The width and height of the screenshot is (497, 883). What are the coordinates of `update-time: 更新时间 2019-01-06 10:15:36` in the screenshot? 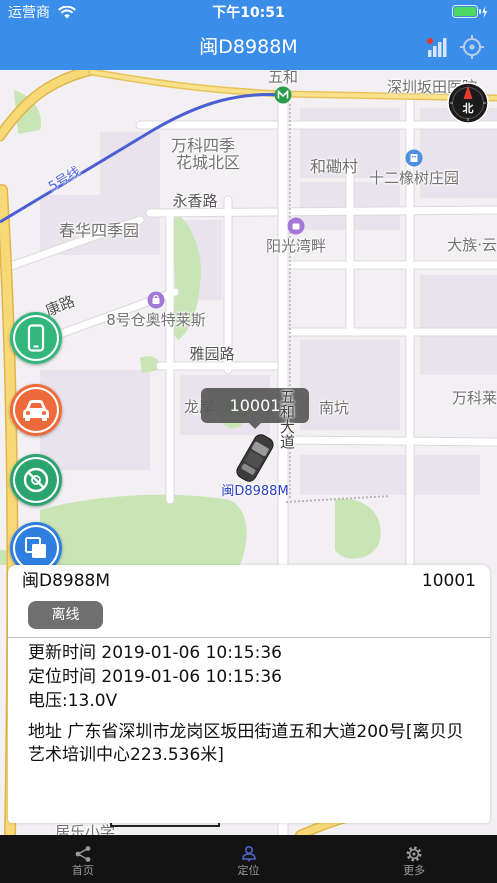 It's located at (155, 653).